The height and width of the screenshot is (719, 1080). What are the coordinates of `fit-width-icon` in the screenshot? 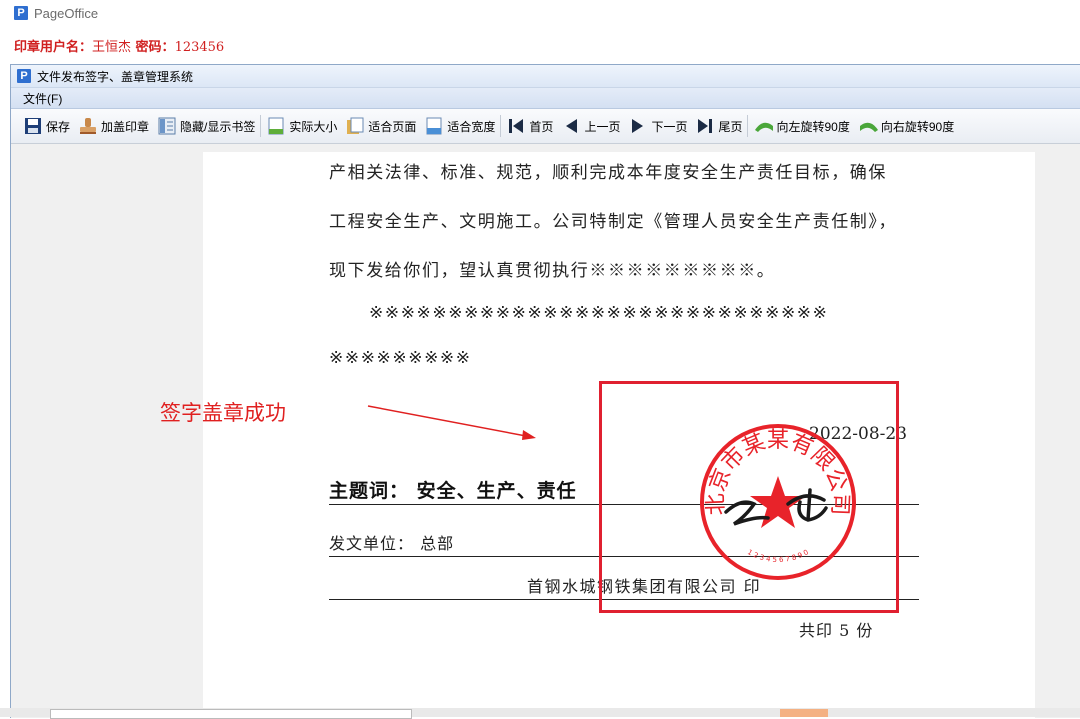 It's located at (434, 126).